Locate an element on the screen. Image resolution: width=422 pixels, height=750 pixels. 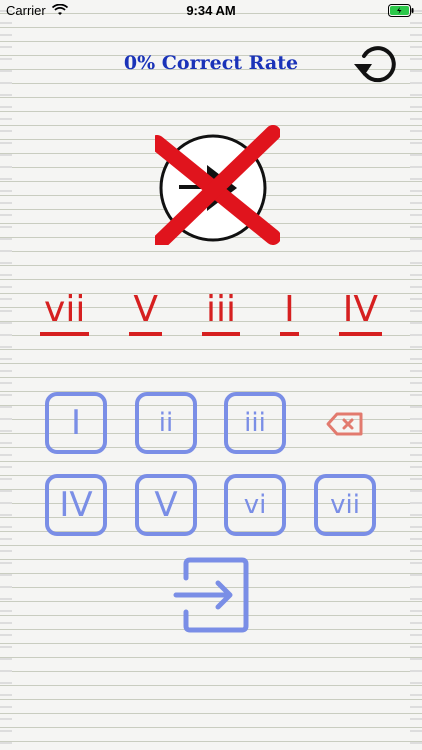
play-note-button is located at coordinates (217, 185).